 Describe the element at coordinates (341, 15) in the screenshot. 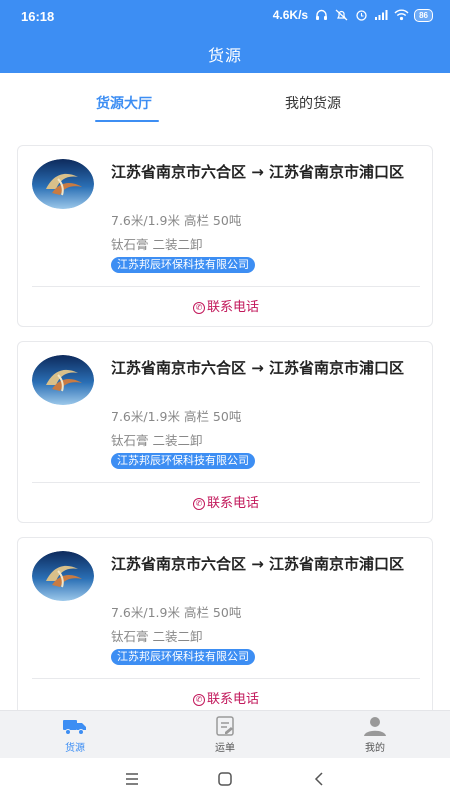

I see `mute-icon` at that location.